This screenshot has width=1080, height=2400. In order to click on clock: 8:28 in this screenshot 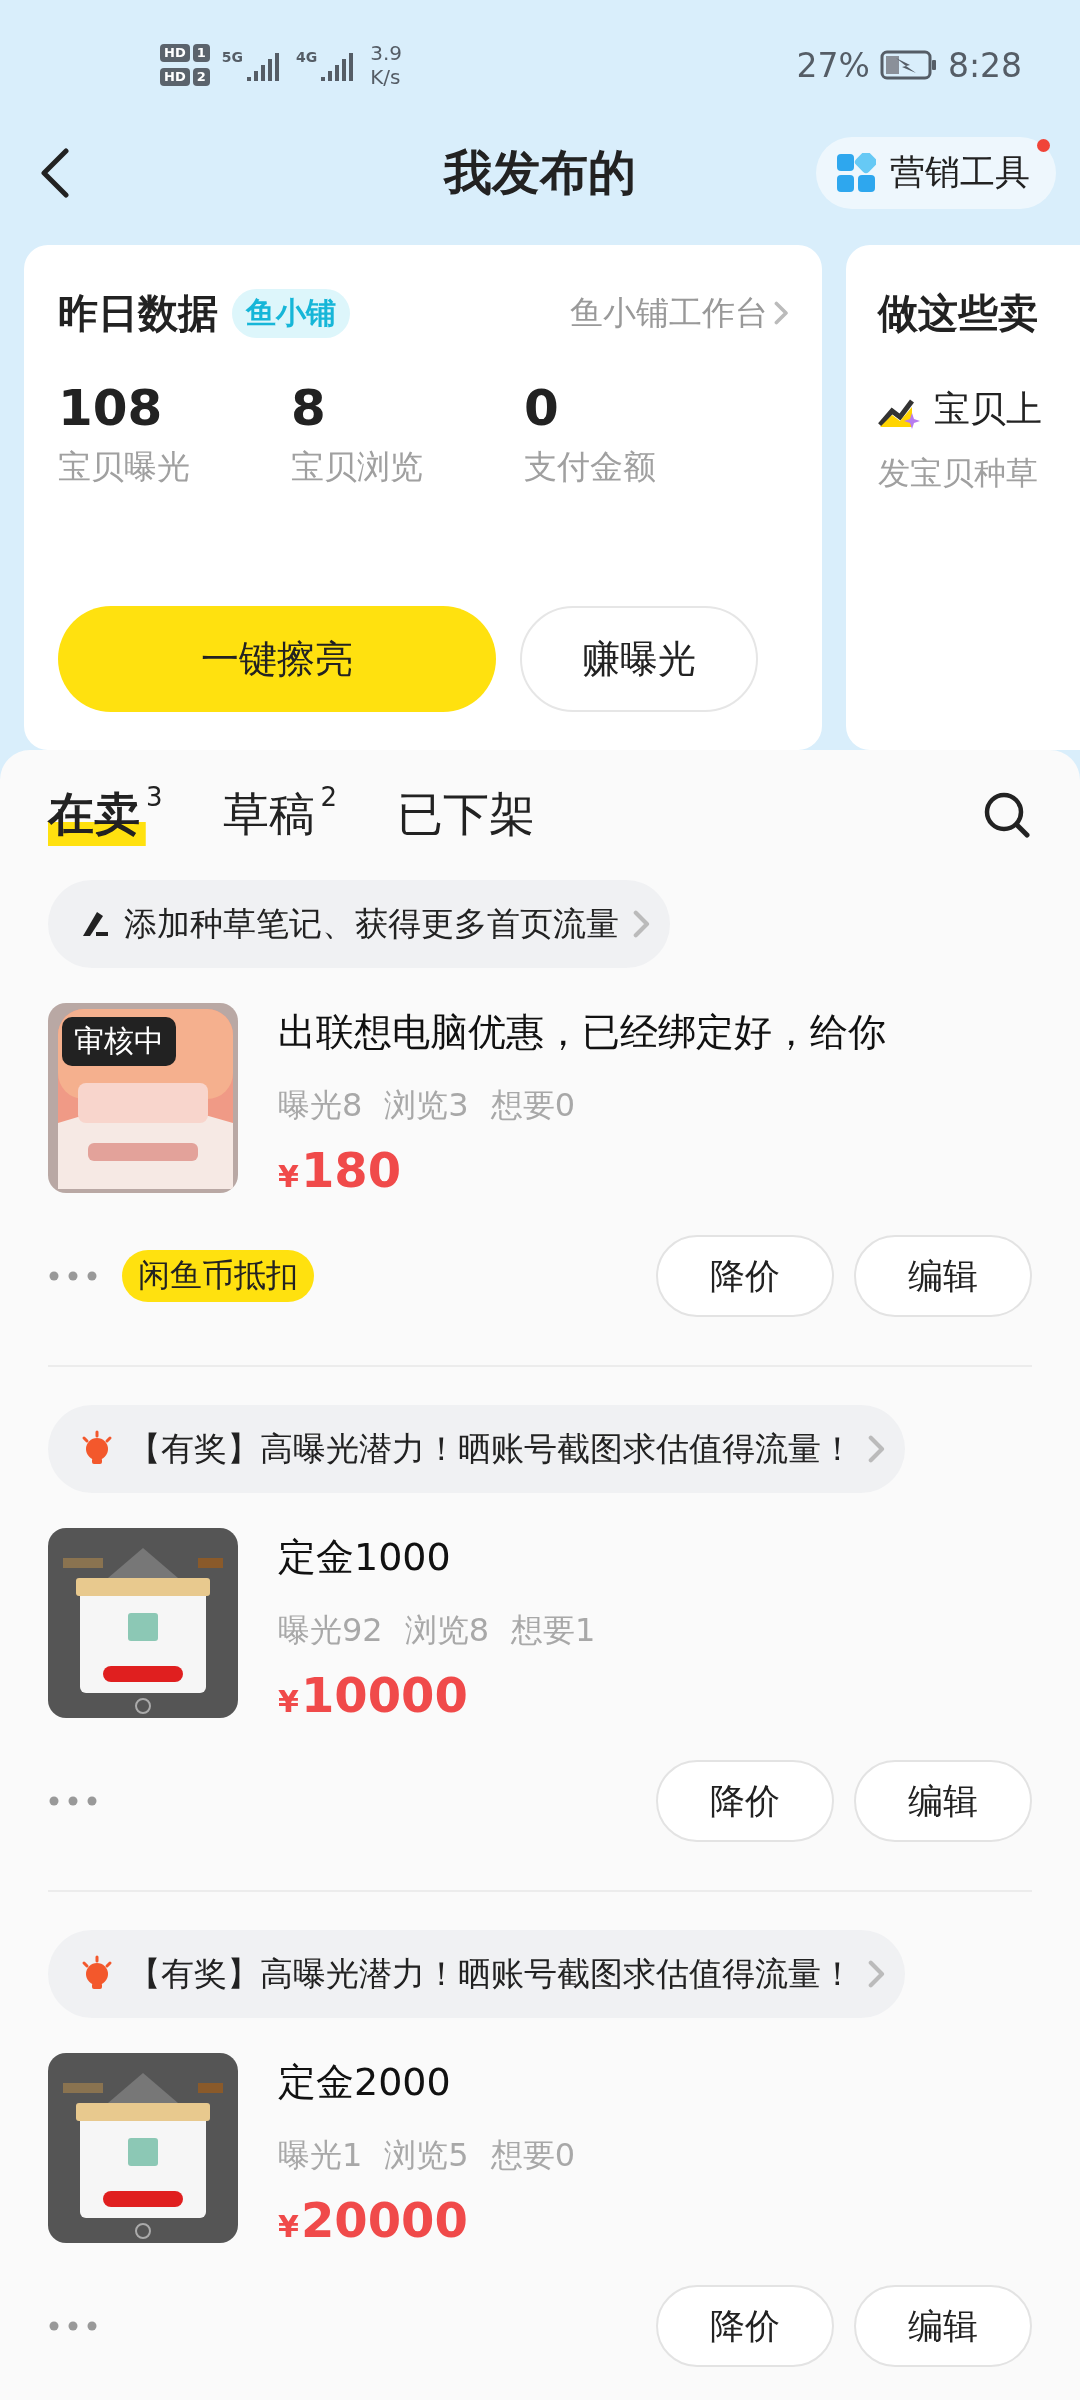, I will do `click(984, 65)`.